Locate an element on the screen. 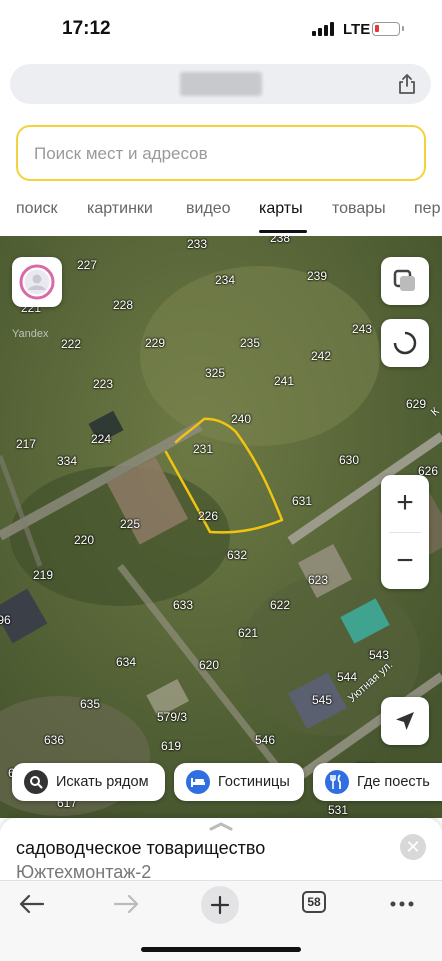 The height and width of the screenshot is (961, 442). close-icon: ✕ is located at coordinates (413, 846).